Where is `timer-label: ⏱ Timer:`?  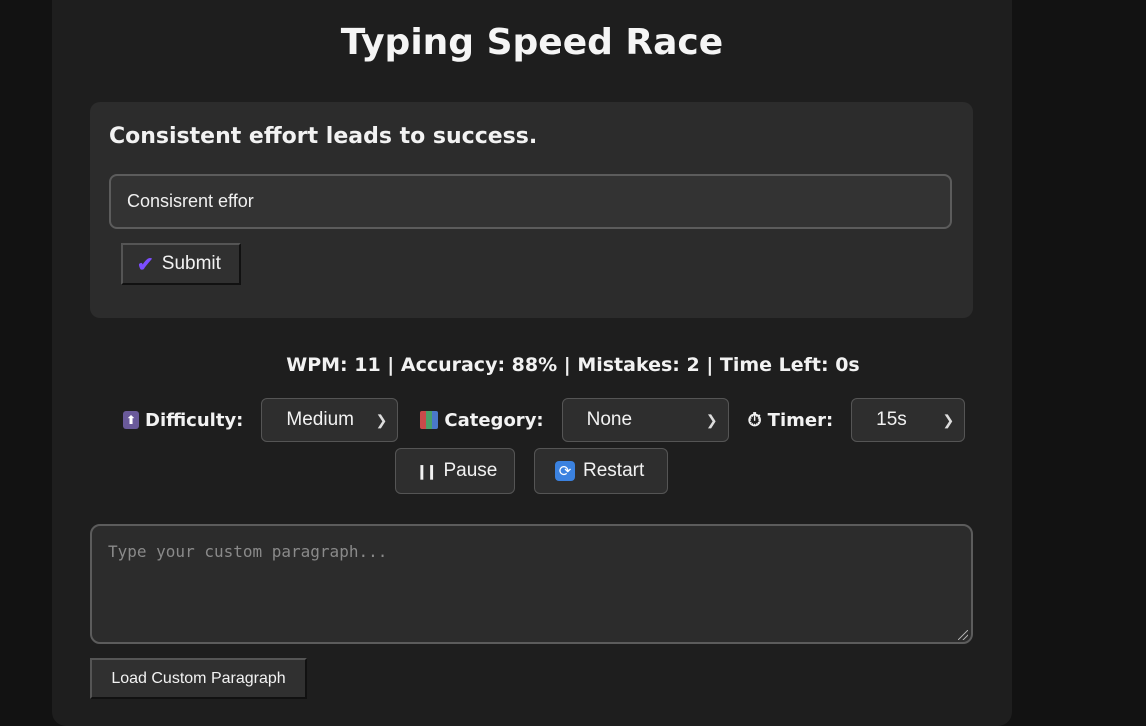
timer-label: ⏱ Timer: is located at coordinates (791, 420).